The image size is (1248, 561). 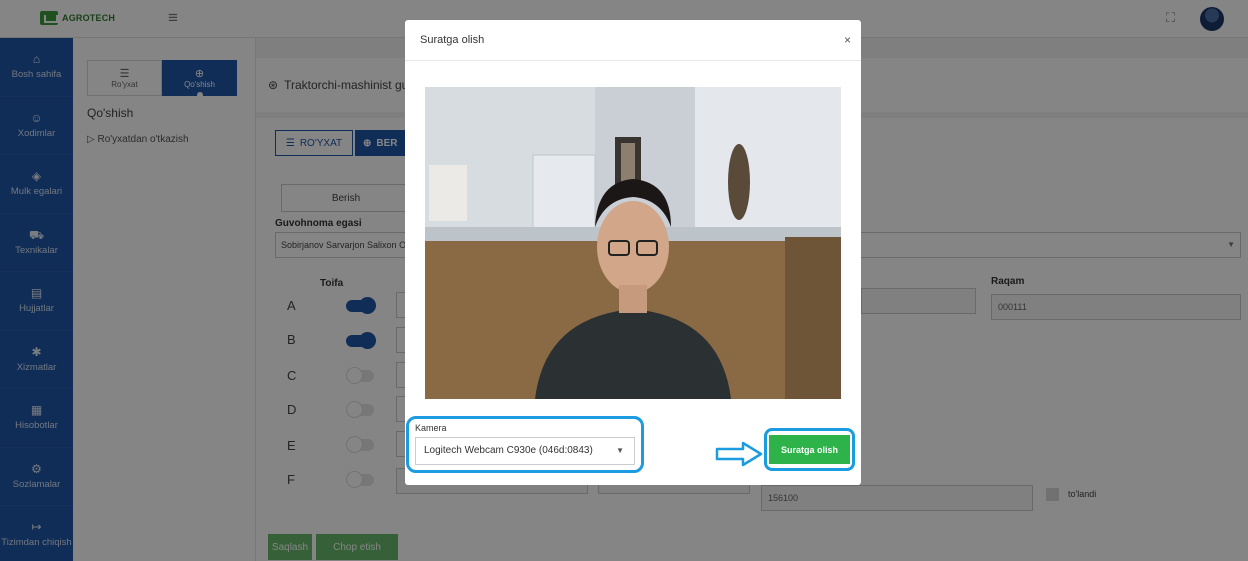 I want to click on capture-button: Suratga olish, so click(x=809, y=449).